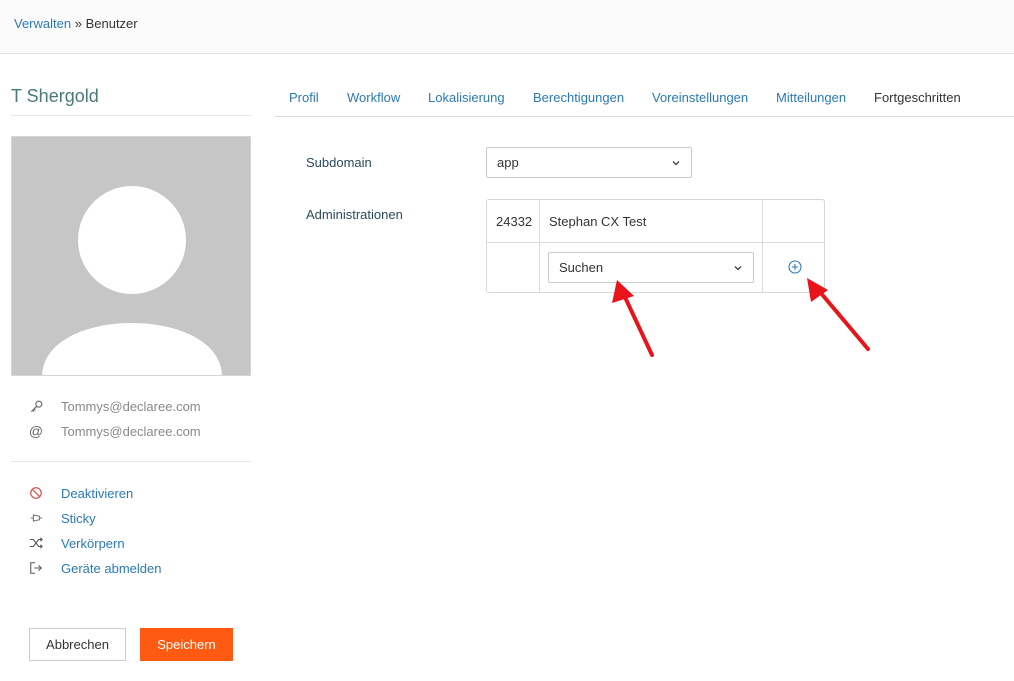 This screenshot has width=1014, height=681. Describe the element at coordinates (111, 568) in the screenshot. I see `logout-devices-label: Geräte abmelden` at that location.